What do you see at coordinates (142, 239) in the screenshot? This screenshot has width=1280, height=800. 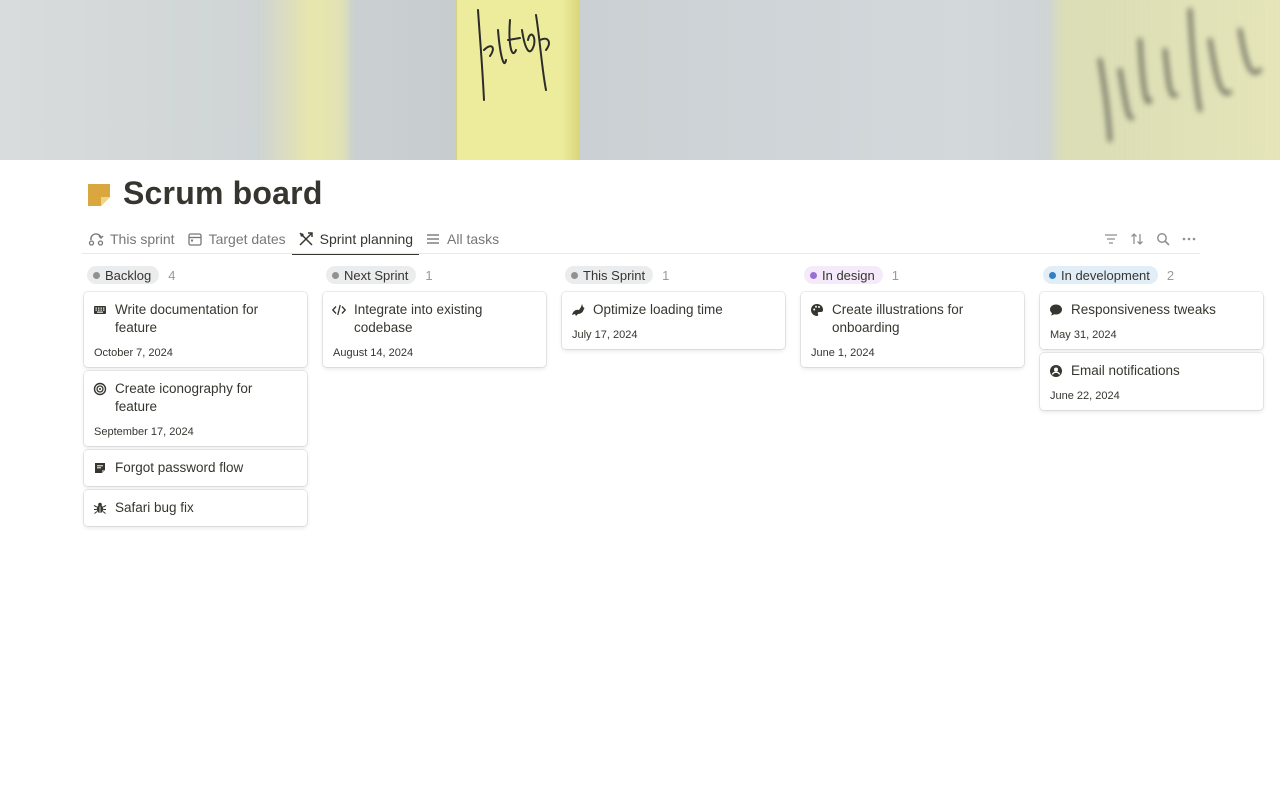 I see `tab-label: This sprint` at bounding box center [142, 239].